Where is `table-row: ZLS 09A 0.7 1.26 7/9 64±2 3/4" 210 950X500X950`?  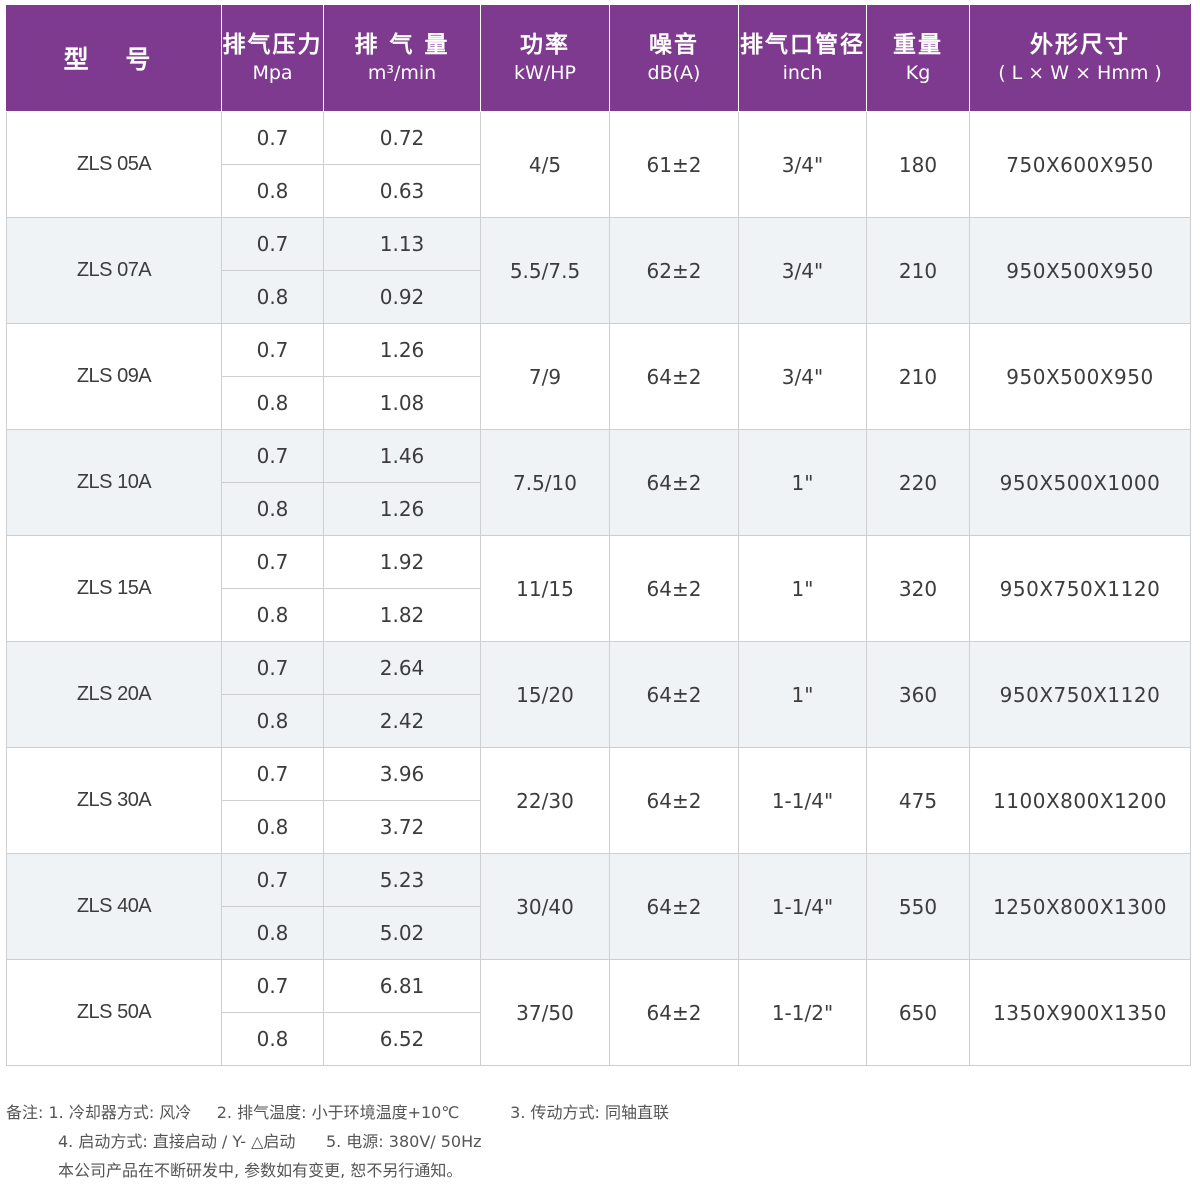 table-row: ZLS 09A 0.7 1.26 7/9 64±2 3/4" 210 950X500X950 is located at coordinates (598, 376).